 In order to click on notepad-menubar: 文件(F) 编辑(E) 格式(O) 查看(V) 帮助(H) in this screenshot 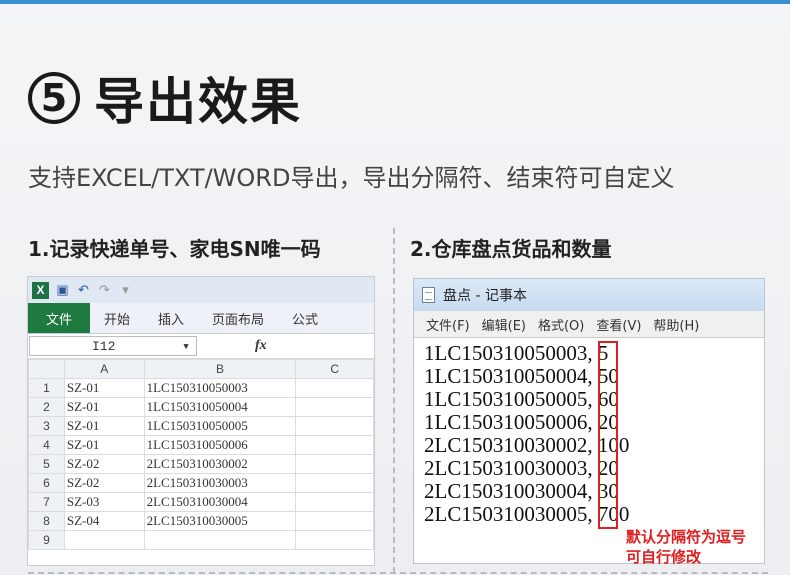, I will do `click(589, 324)`.